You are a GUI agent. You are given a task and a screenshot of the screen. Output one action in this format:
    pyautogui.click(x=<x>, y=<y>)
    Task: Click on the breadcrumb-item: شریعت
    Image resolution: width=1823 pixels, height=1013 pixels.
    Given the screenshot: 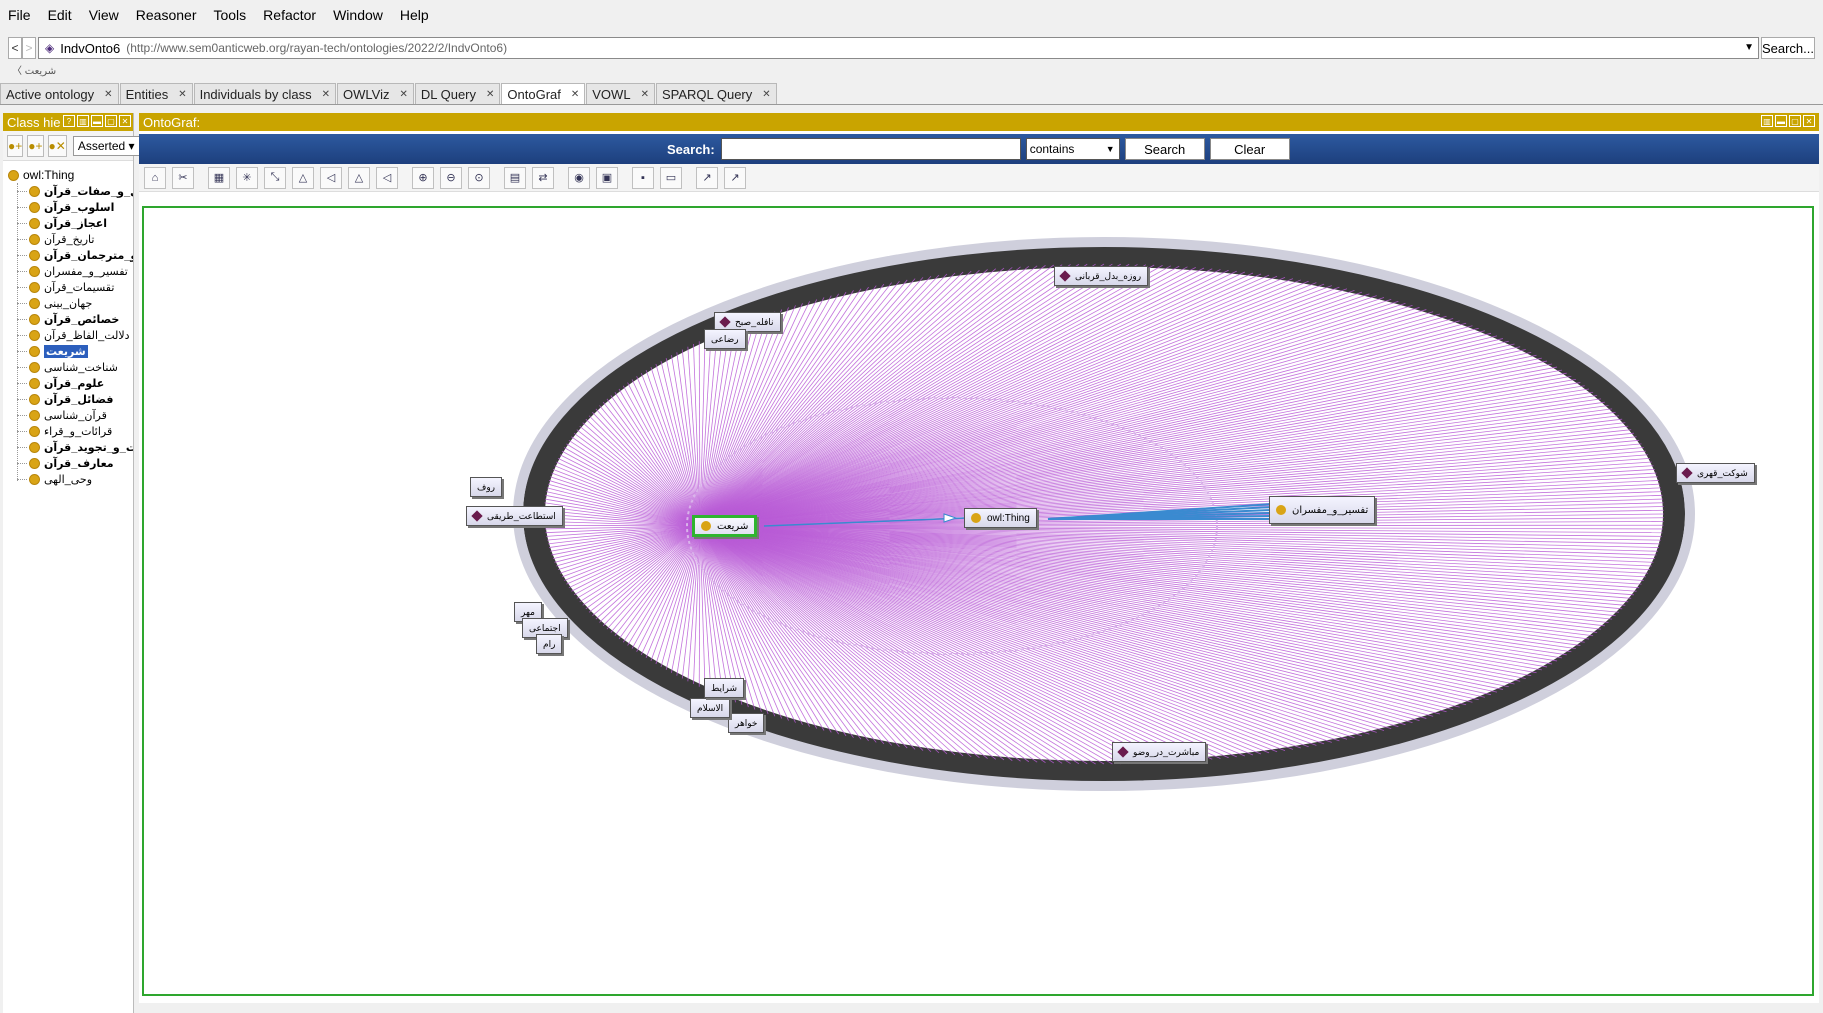 What is the action you would take?
    pyautogui.click(x=40, y=71)
    